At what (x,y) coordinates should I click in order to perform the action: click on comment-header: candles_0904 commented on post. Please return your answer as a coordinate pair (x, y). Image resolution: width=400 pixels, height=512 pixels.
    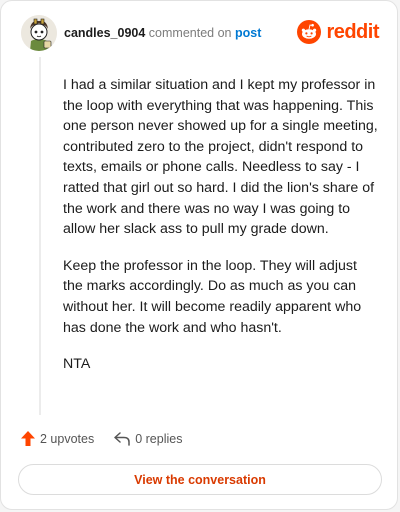
    Looking at the image, I should click on (141, 33).